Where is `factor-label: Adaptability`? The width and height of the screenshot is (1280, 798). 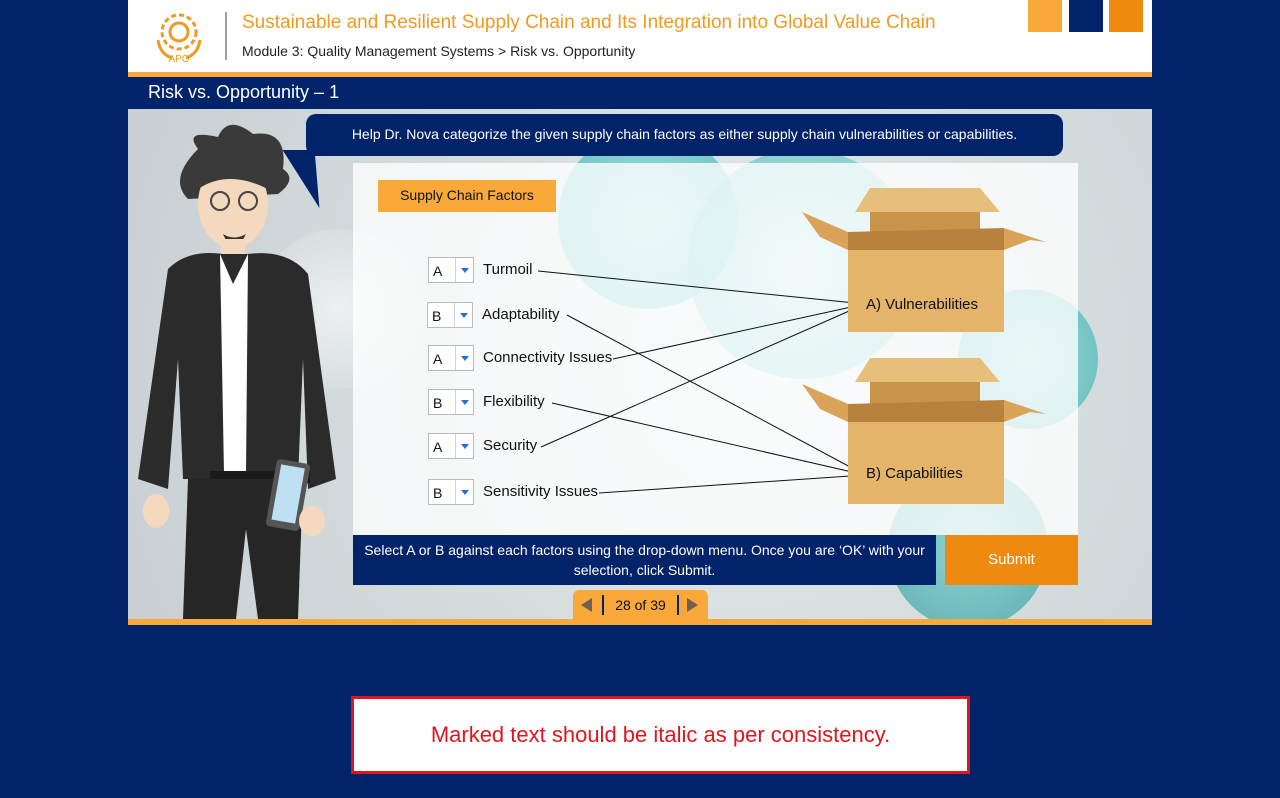 factor-label: Adaptability is located at coordinates (521, 314).